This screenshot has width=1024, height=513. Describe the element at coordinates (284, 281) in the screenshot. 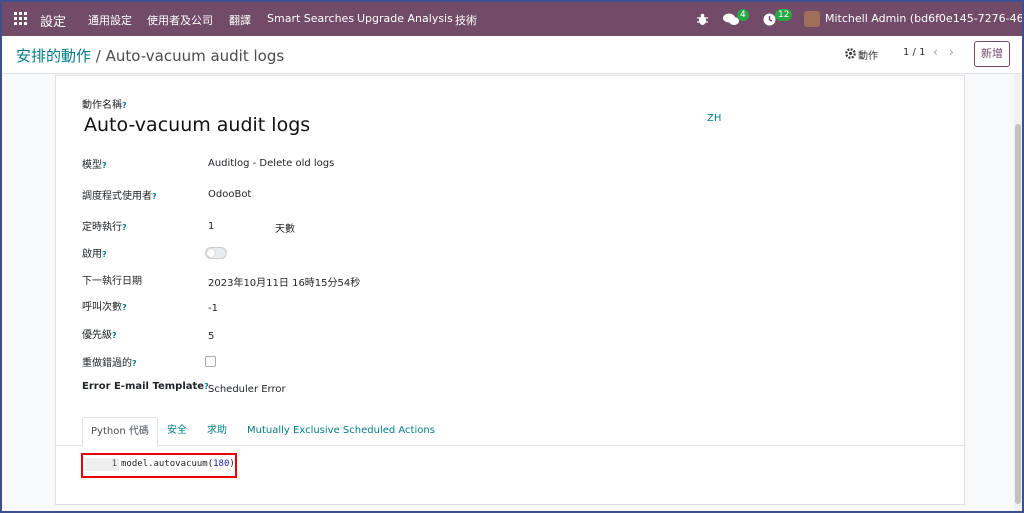

I see `next-call-field: 2023年10月11日 16時15分54秒` at that location.